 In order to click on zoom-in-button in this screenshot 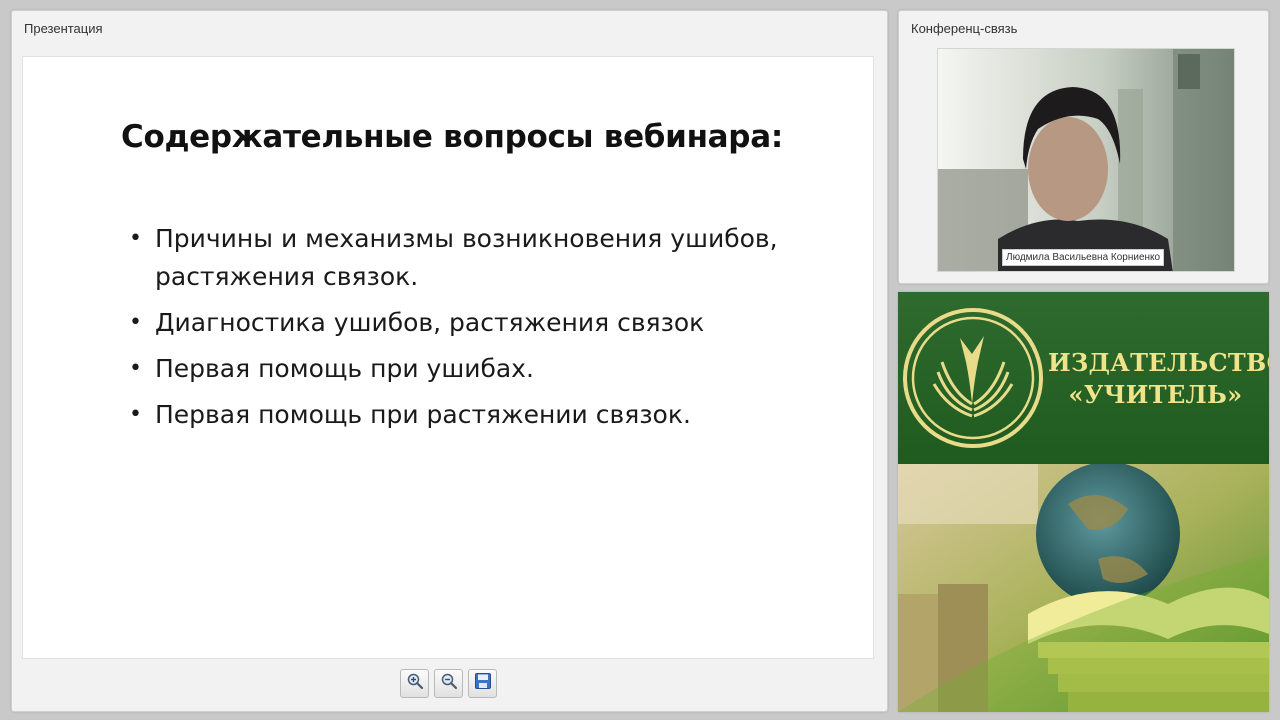, I will do `click(414, 683)`.